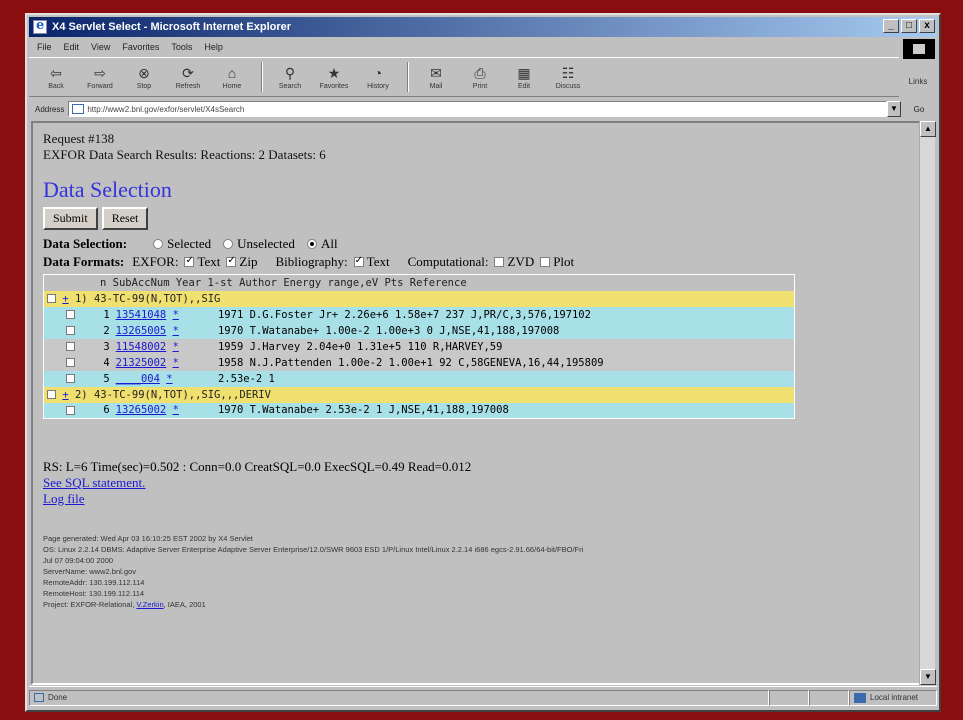  I want to click on search-button: ⚲ Search, so click(290, 77).